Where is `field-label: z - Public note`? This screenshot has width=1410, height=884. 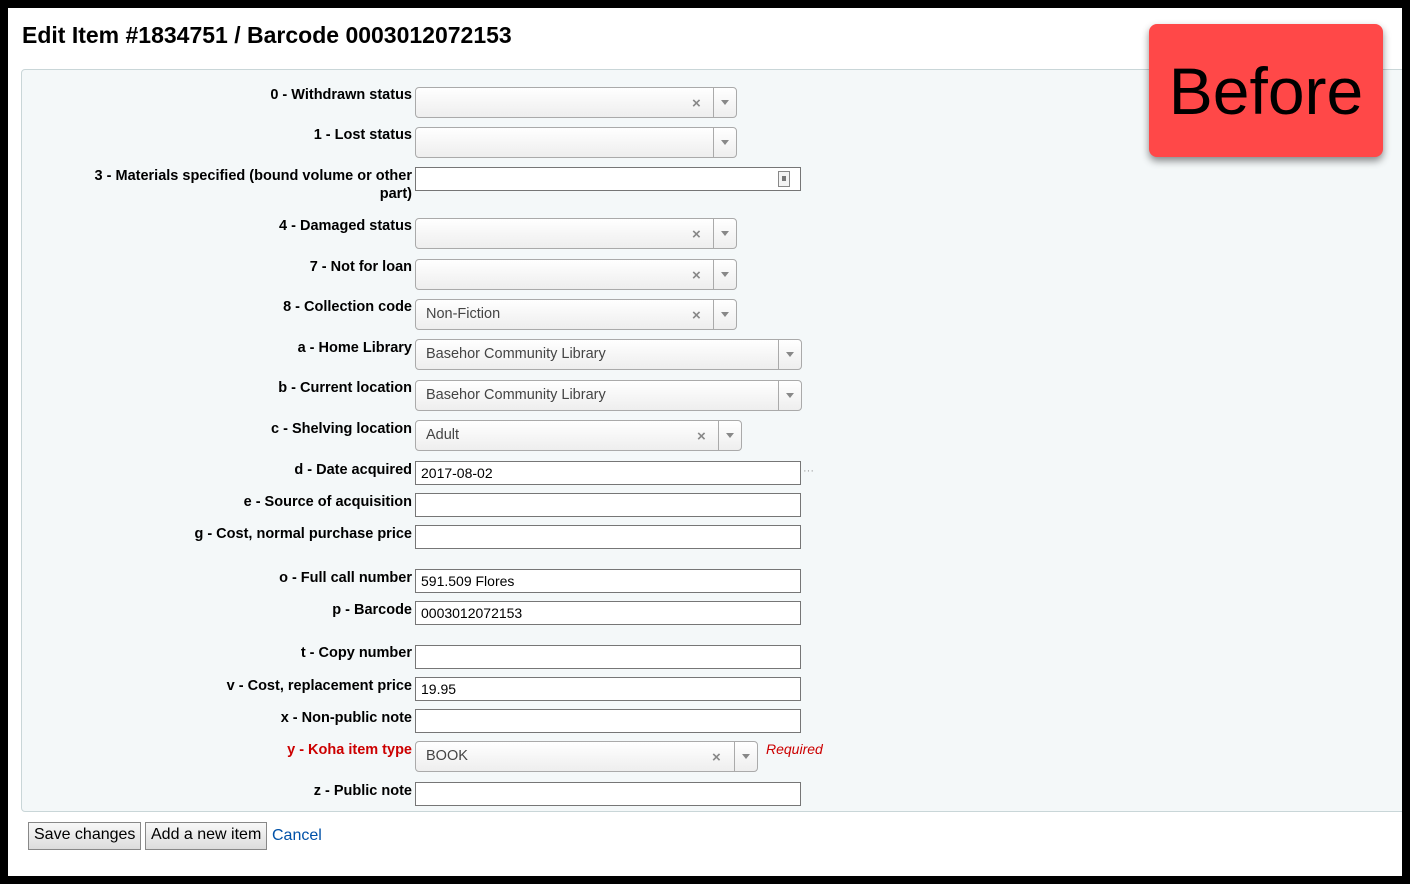 field-label: z - Public note is located at coordinates (362, 791).